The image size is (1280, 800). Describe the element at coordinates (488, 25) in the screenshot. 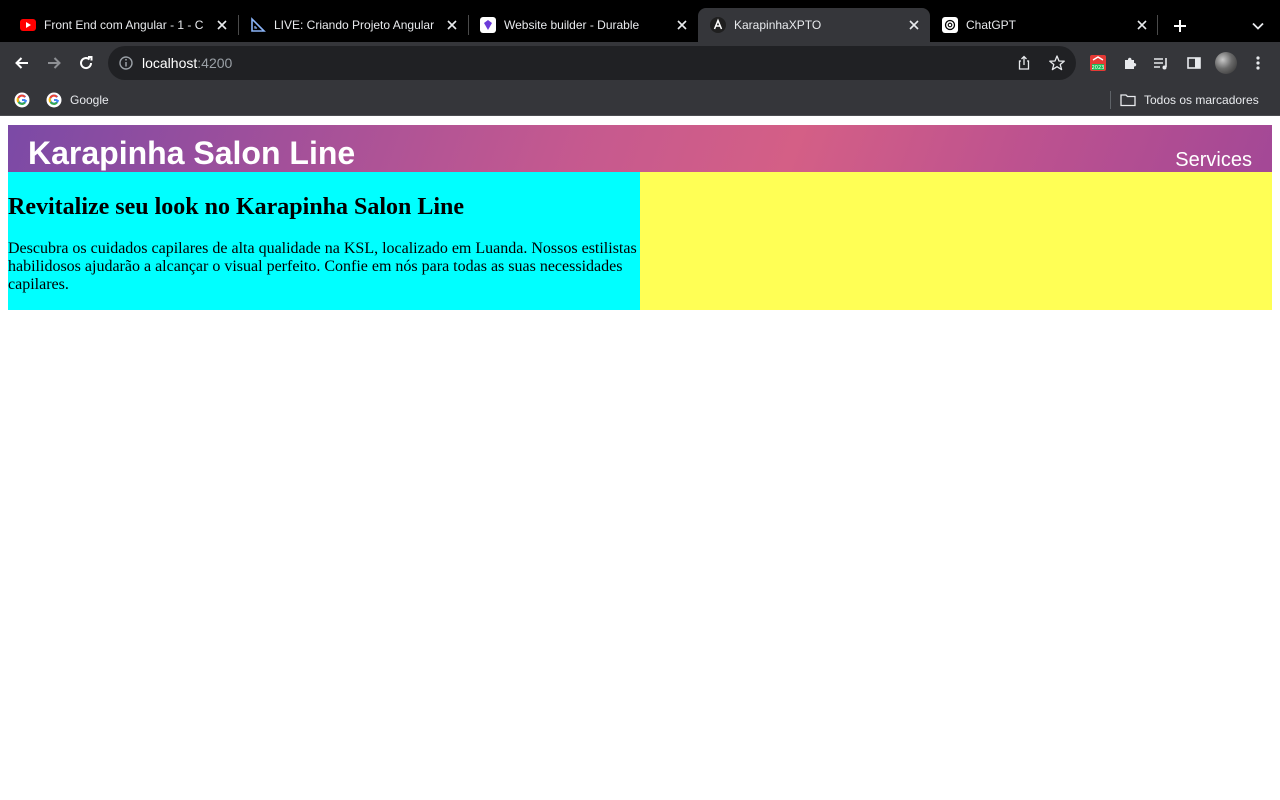

I see `durable-icon` at that location.